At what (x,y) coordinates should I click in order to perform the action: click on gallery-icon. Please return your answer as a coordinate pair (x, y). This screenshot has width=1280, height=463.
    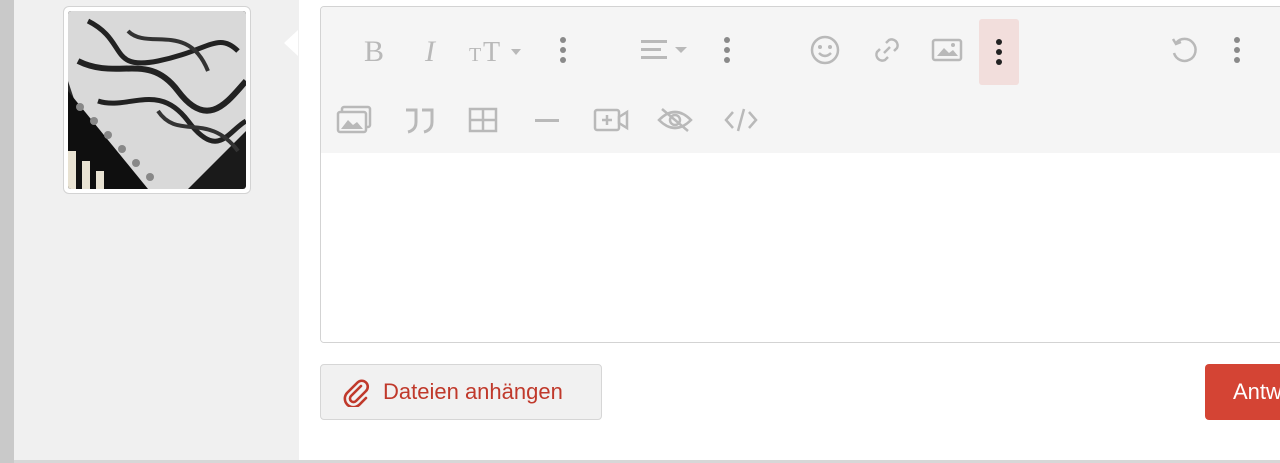
    Looking at the image, I should click on (355, 120).